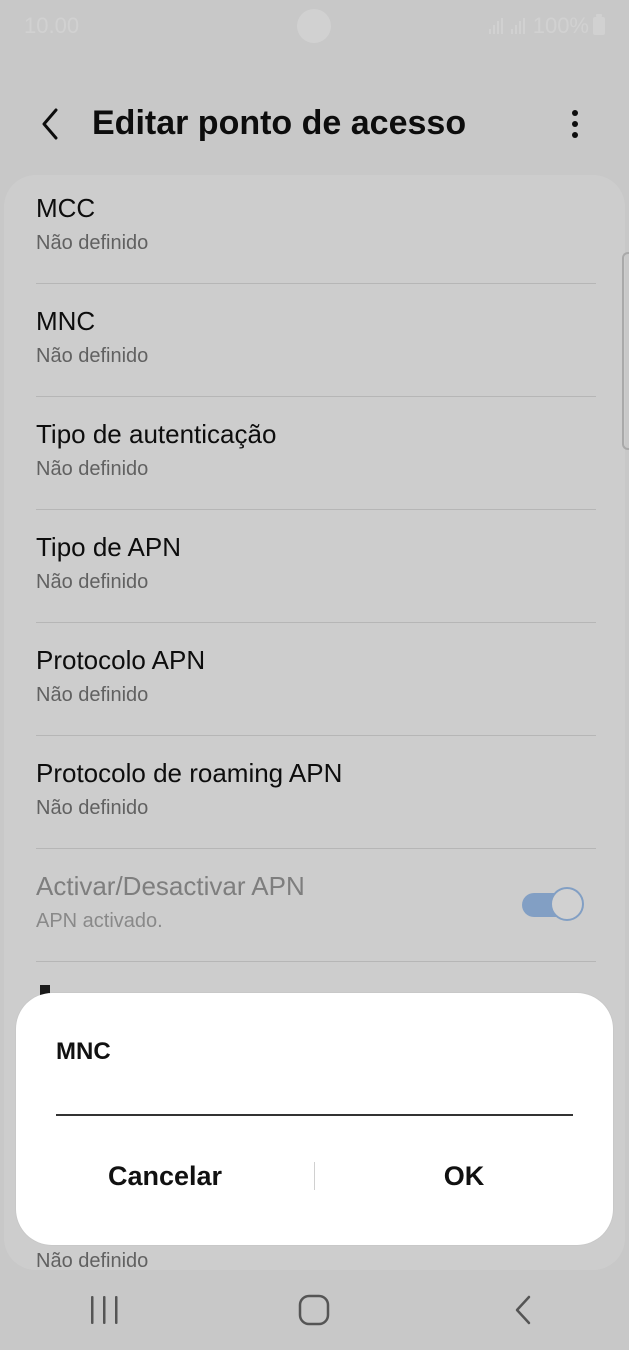 The image size is (629, 1350). I want to click on ok-button: OK, so click(464, 1176).